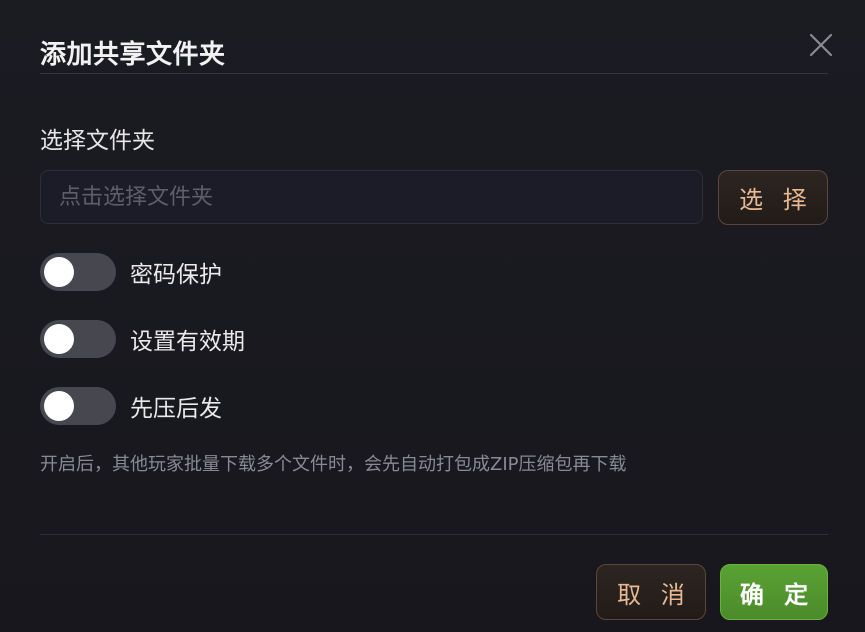 Image resolution: width=865 pixels, height=632 pixels. What do you see at coordinates (187, 342) in the screenshot?
I see `expiry-label: 设置有效期` at bounding box center [187, 342].